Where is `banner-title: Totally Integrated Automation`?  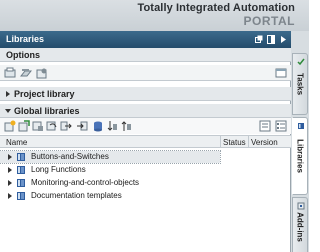
banner-title: Totally Integrated Automation is located at coordinates (216, 8).